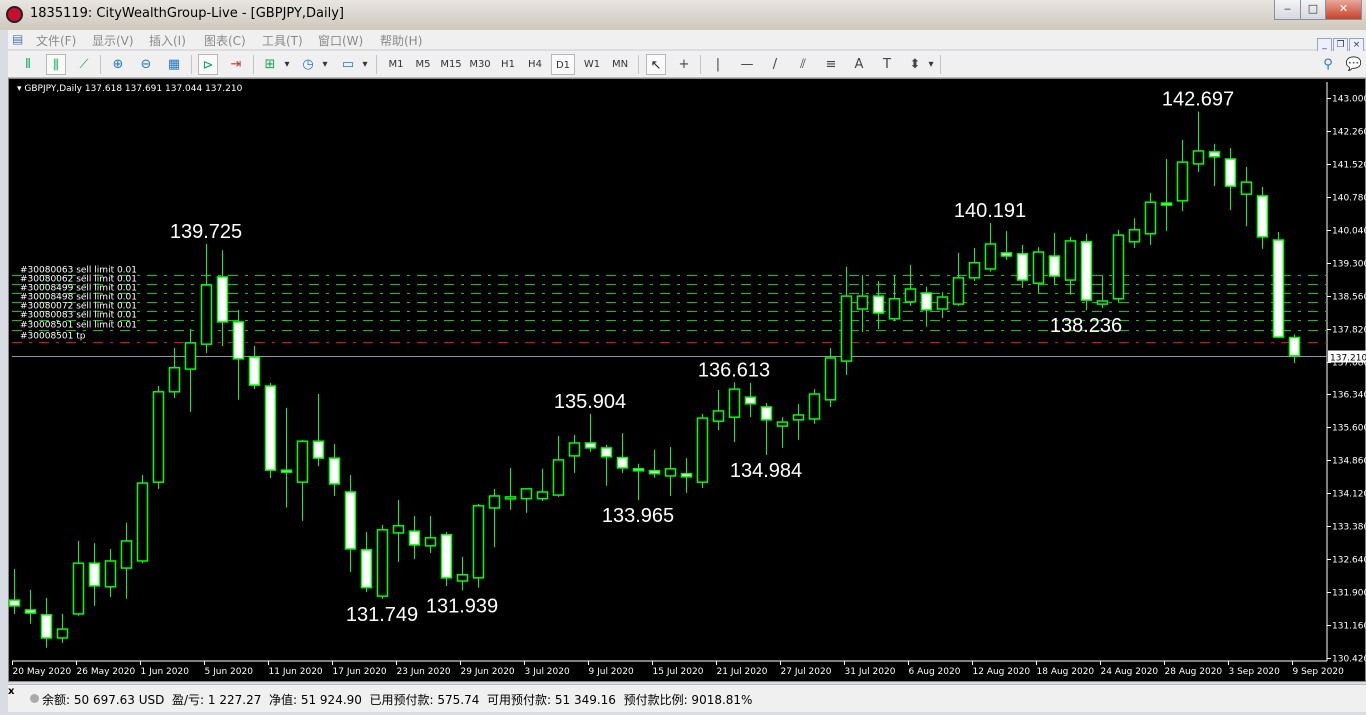 This screenshot has width=1366, height=715. Describe the element at coordinates (360, 672) in the screenshot. I see `date-tick-label: 17 Jun 2020` at that location.